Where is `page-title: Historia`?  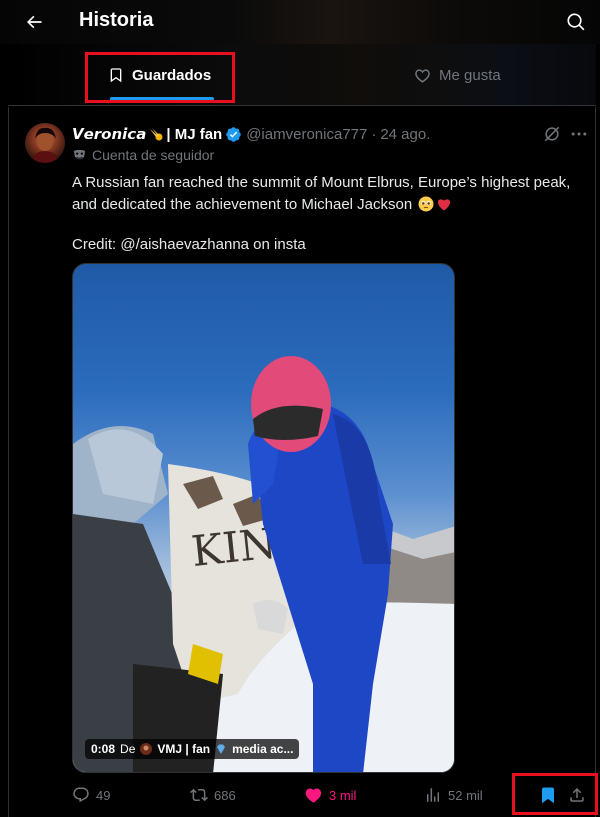
page-title: Historia is located at coordinates (116, 20).